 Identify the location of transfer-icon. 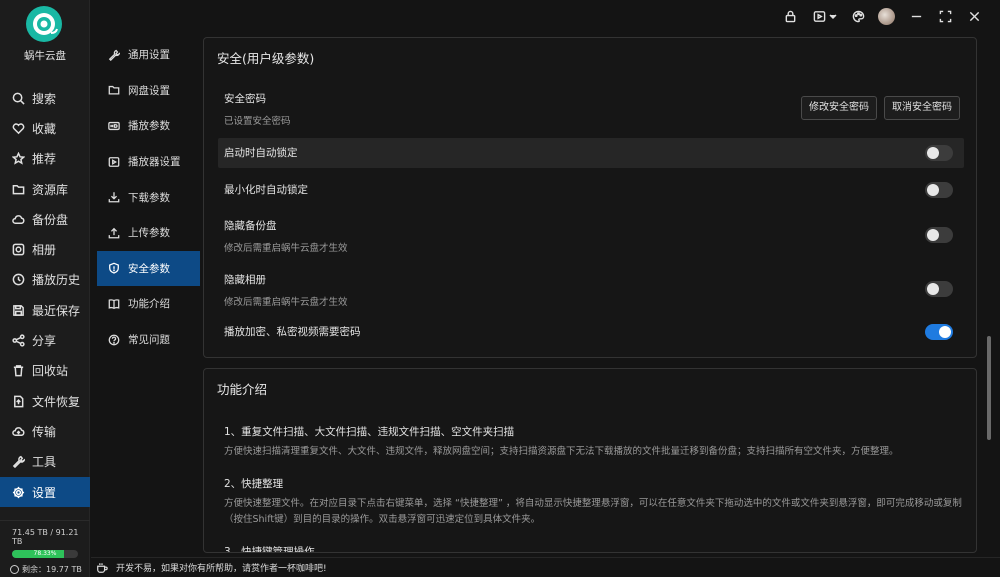
(18, 431).